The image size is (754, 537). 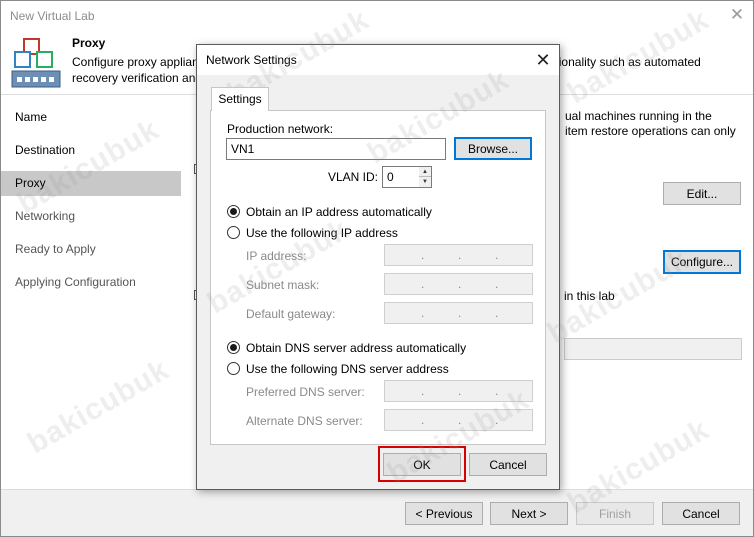 I want to click on ok-button-highlight, so click(x=422, y=464).